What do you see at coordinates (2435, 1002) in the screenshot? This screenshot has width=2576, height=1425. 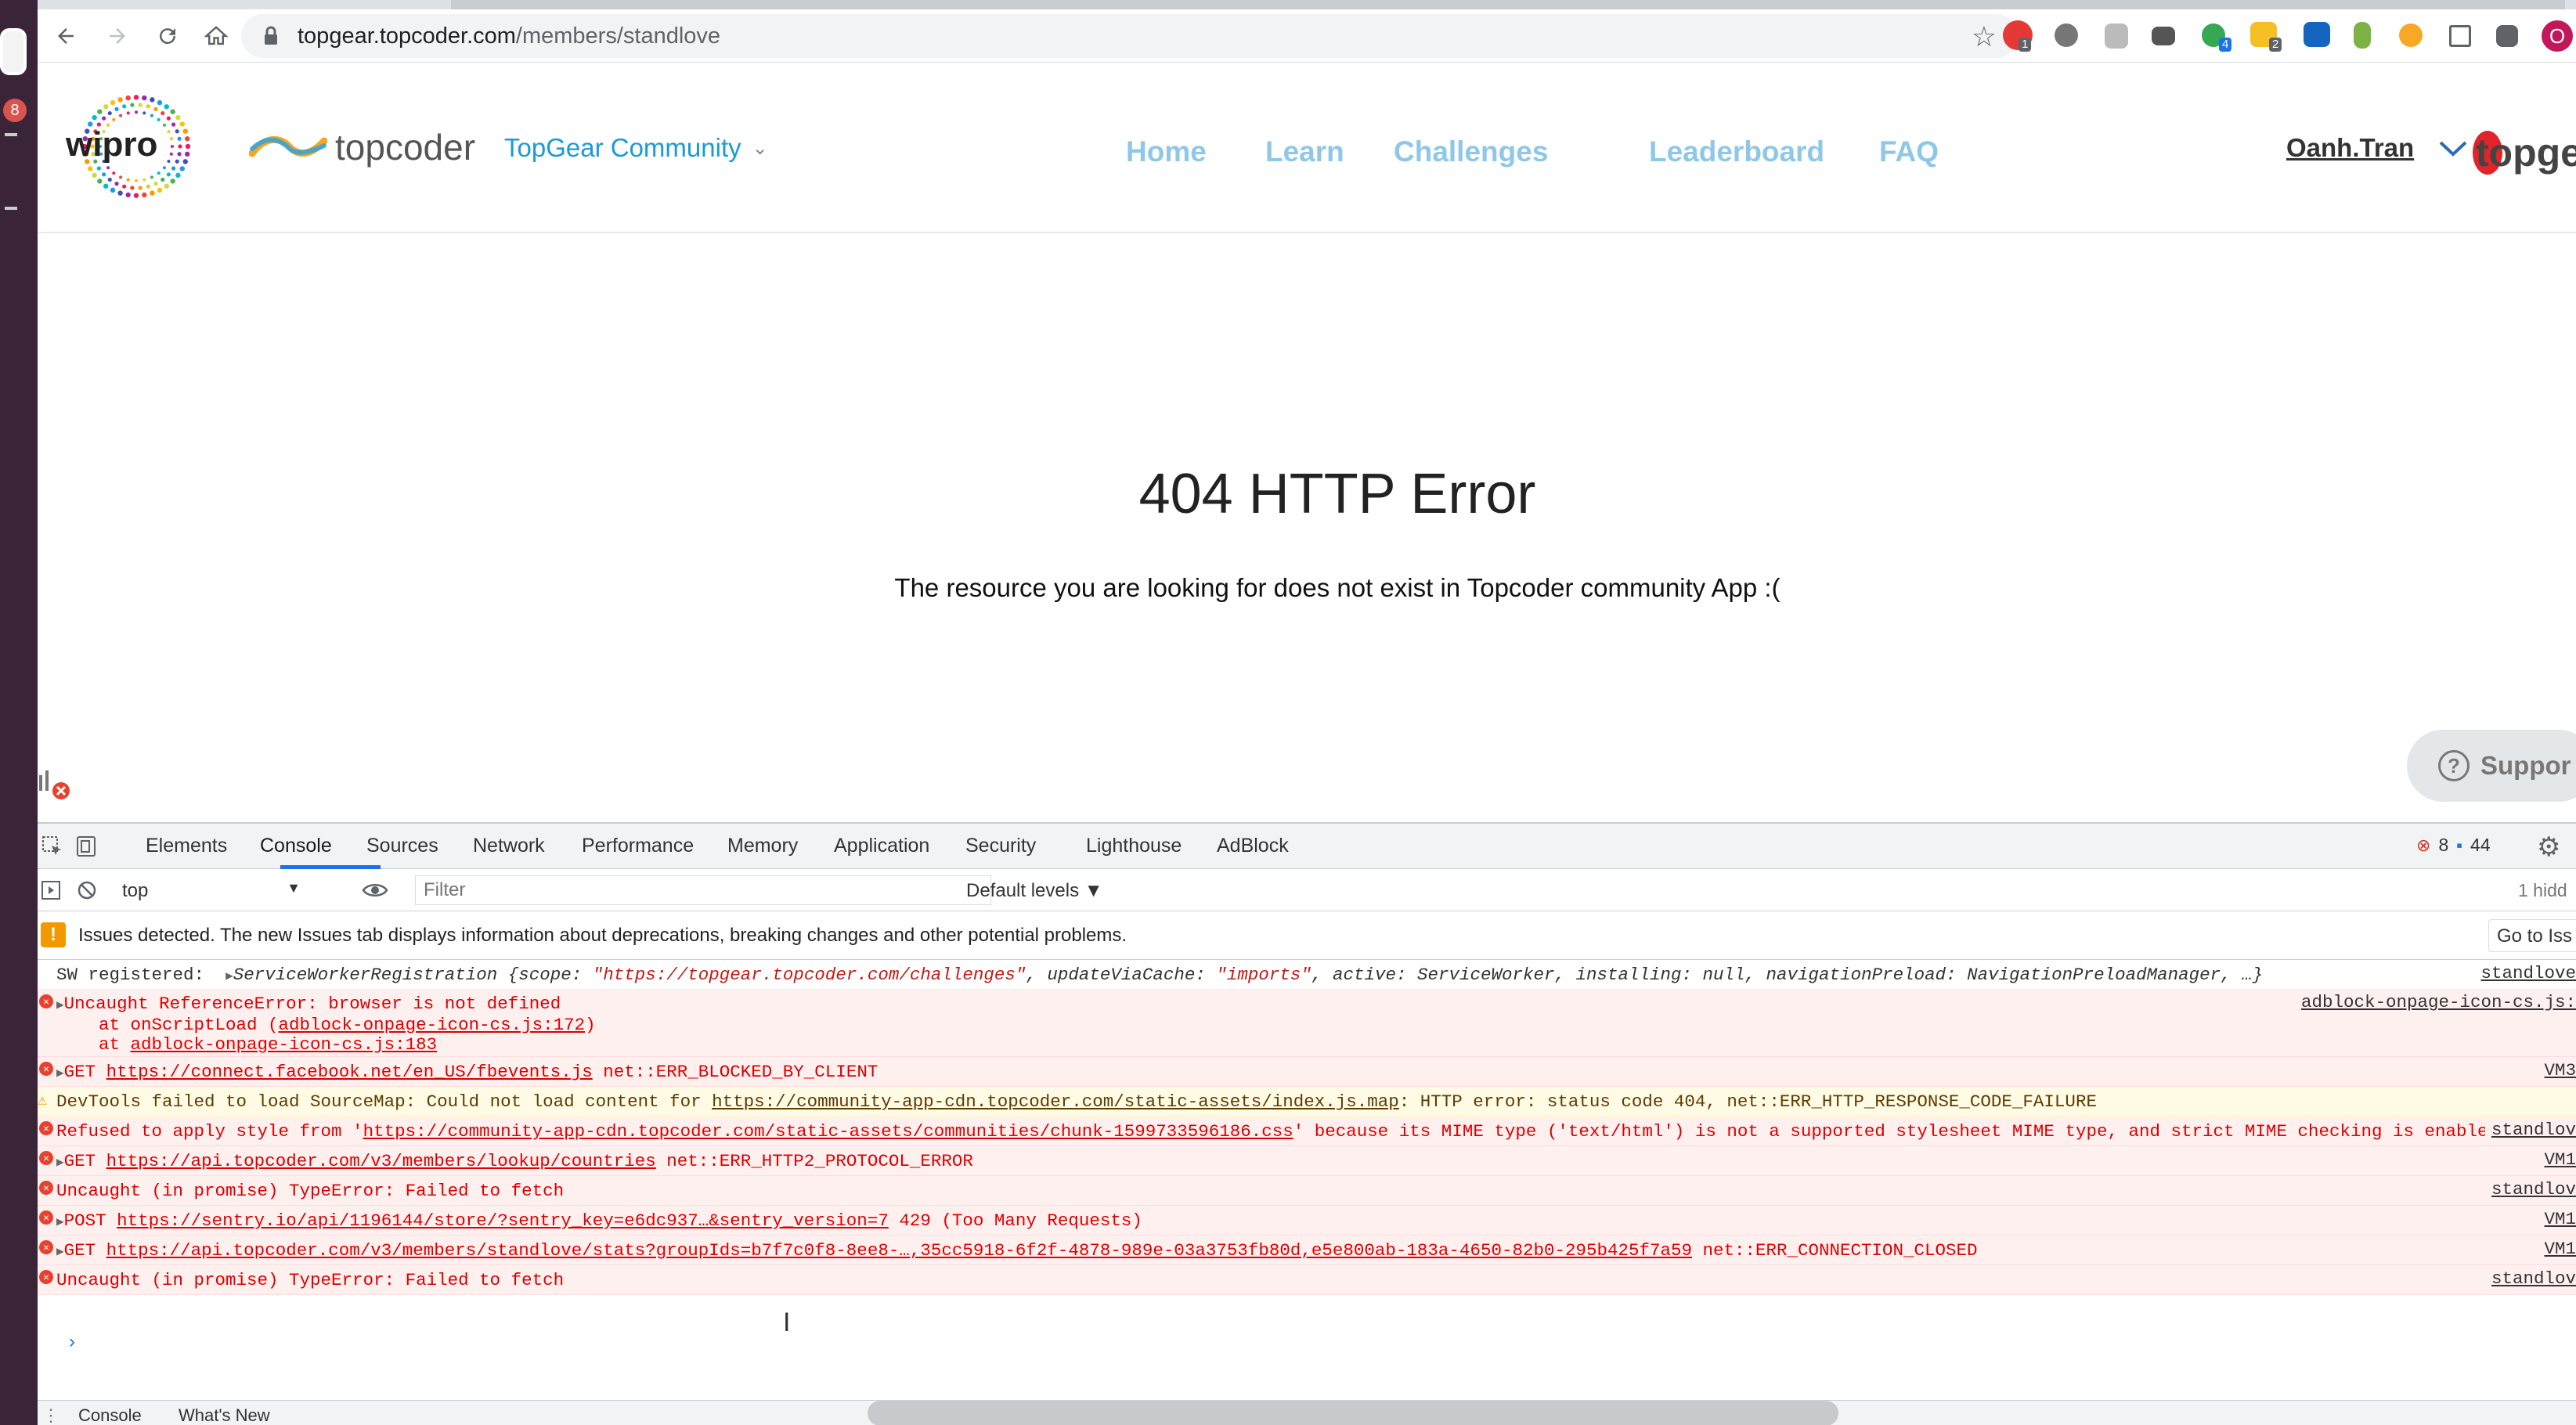 I see `log-source-link: adblock-onpage-icon-cs.js:` at bounding box center [2435, 1002].